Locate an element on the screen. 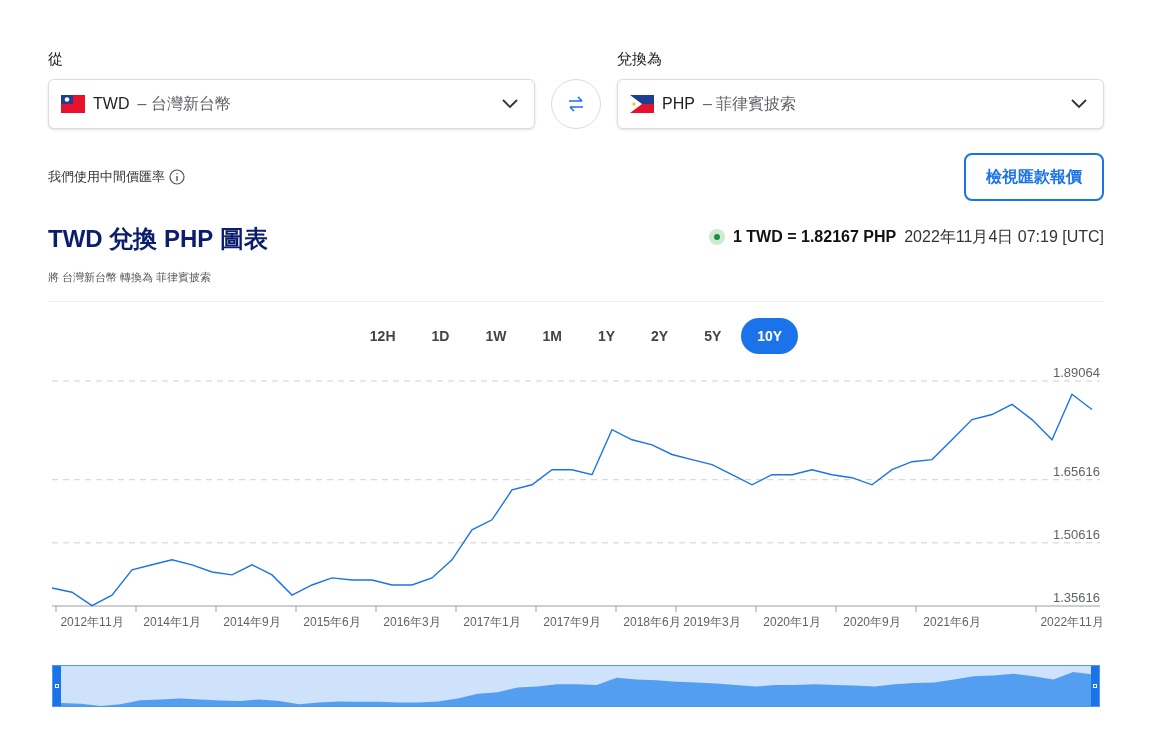  x-axis-label: 2014年1月 is located at coordinates (172, 622).